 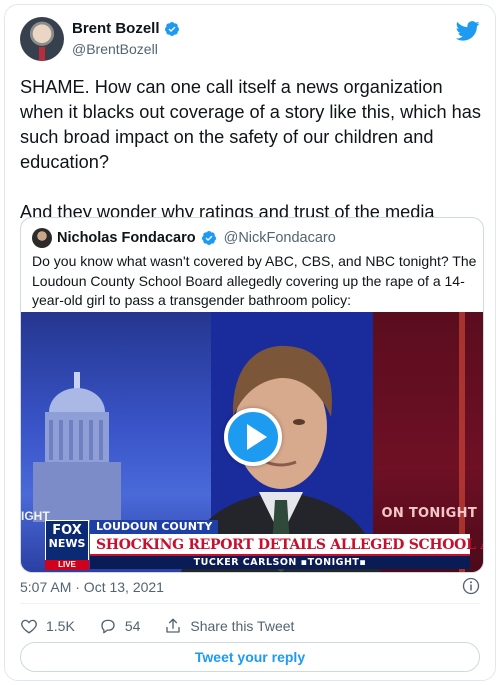 I want to click on author-name-row: Brent Bozell, so click(x=126, y=28).